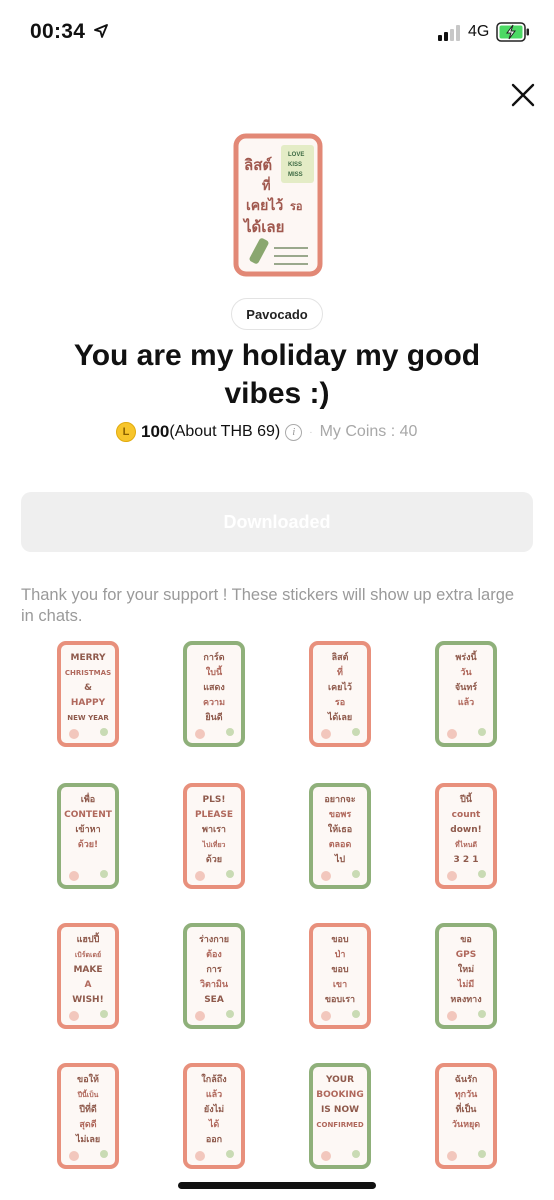 This screenshot has height=1200, width=554. What do you see at coordinates (277, 1185) in the screenshot?
I see `home-indicator` at bounding box center [277, 1185].